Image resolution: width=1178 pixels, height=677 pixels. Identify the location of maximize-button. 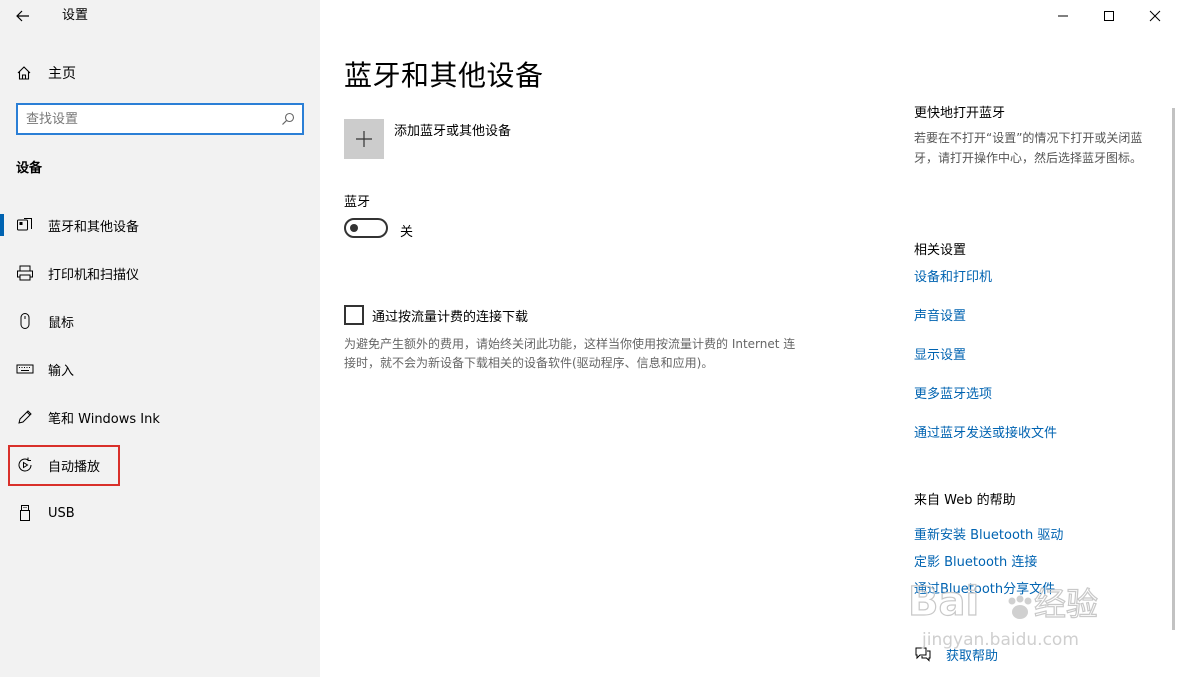
(1109, 16).